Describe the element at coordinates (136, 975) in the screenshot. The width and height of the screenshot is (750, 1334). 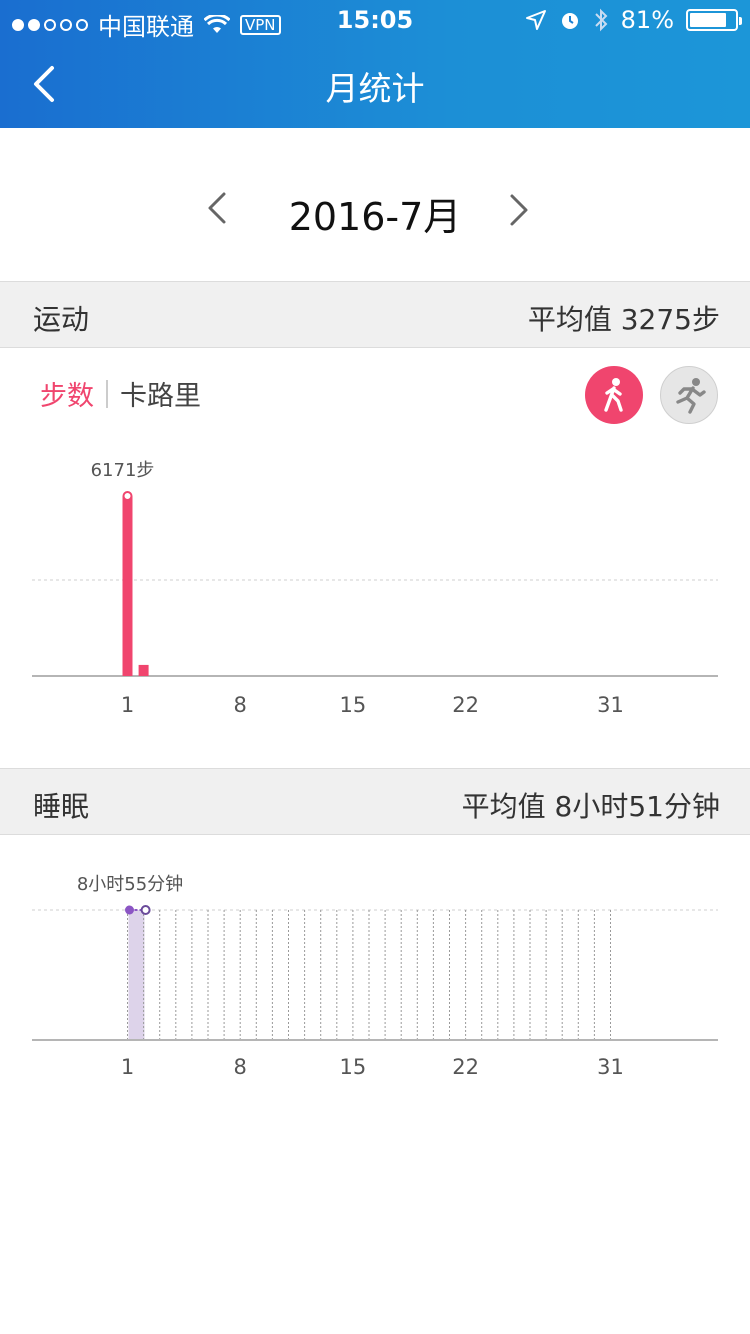
I see `sleep-bar` at that location.